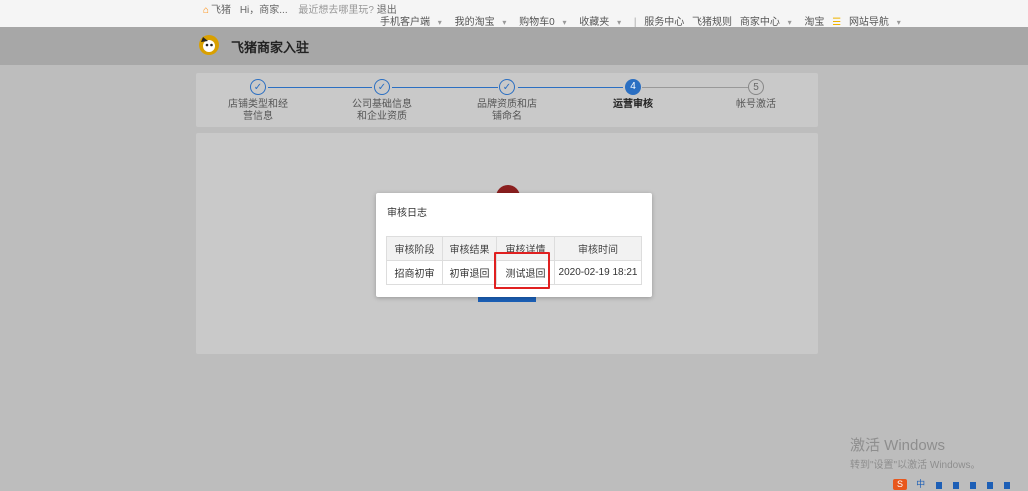  Describe the element at coordinates (514, 46) in the screenshot. I see `page-header: 飞猪商家入驻` at that location.